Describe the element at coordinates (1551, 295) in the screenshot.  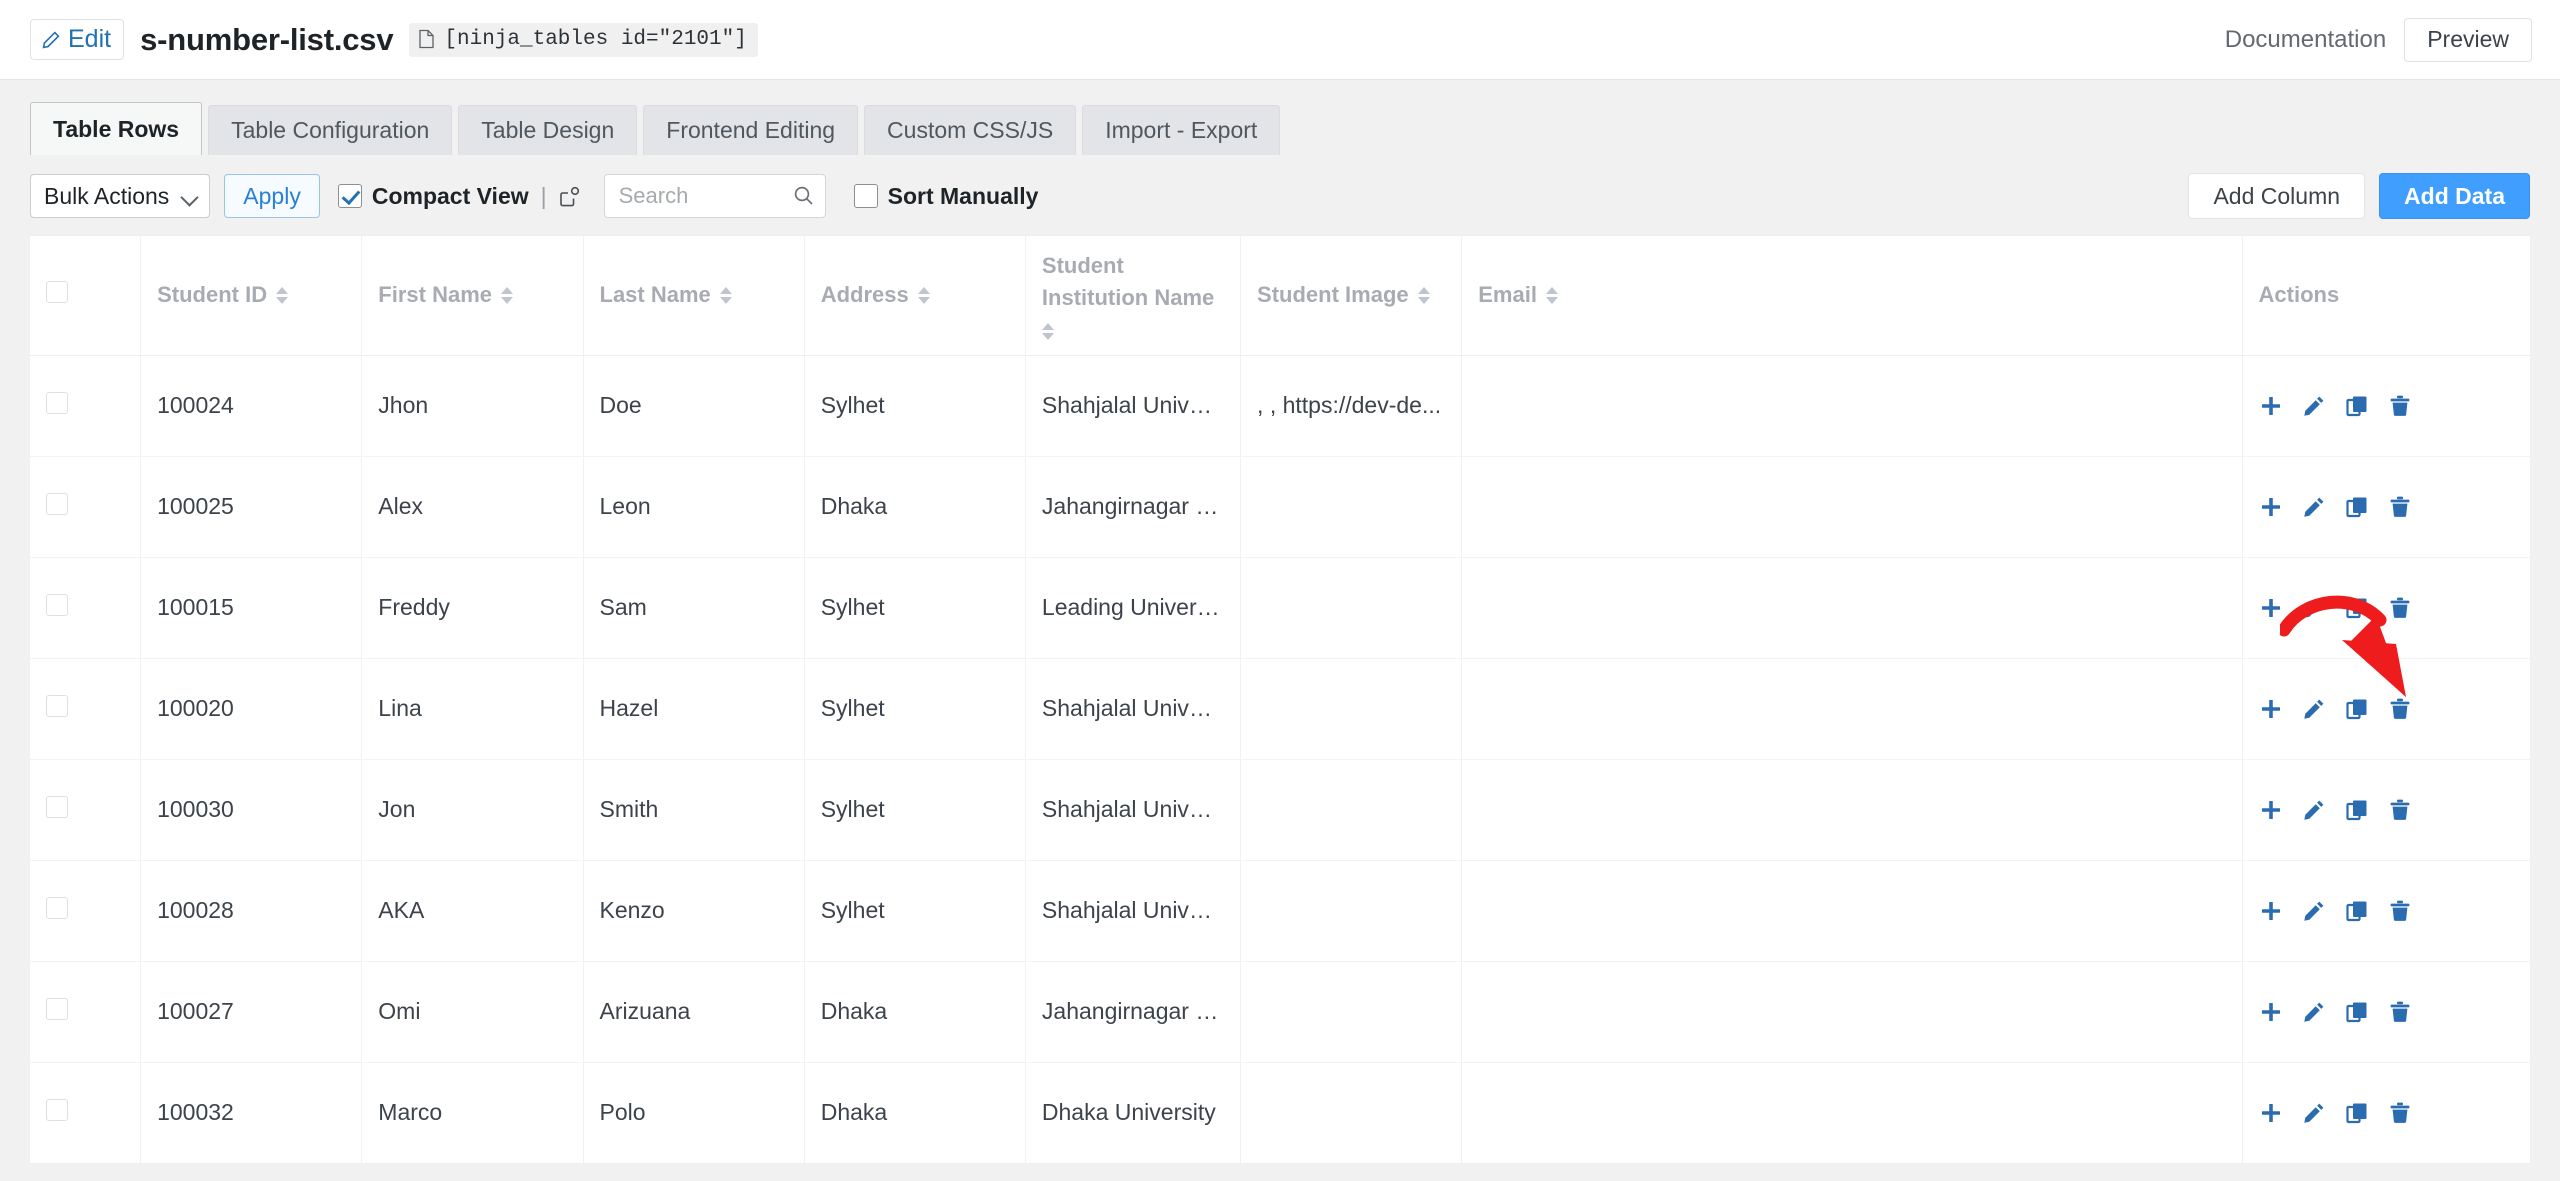
I see `sort-toggle-email` at that location.